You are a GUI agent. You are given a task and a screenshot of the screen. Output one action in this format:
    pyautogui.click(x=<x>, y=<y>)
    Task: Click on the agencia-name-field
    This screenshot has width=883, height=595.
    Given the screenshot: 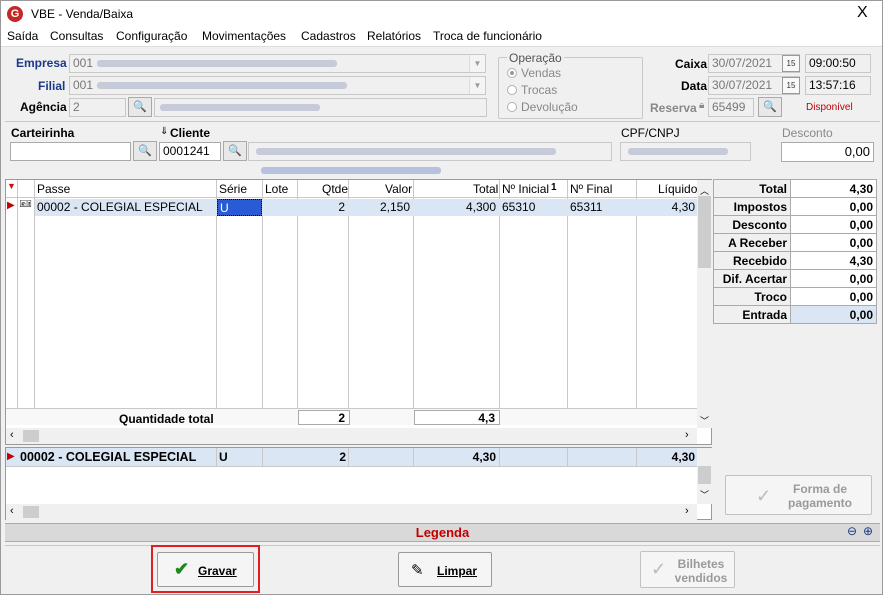 What is the action you would take?
    pyautogui.click(x=320, y=107)
    